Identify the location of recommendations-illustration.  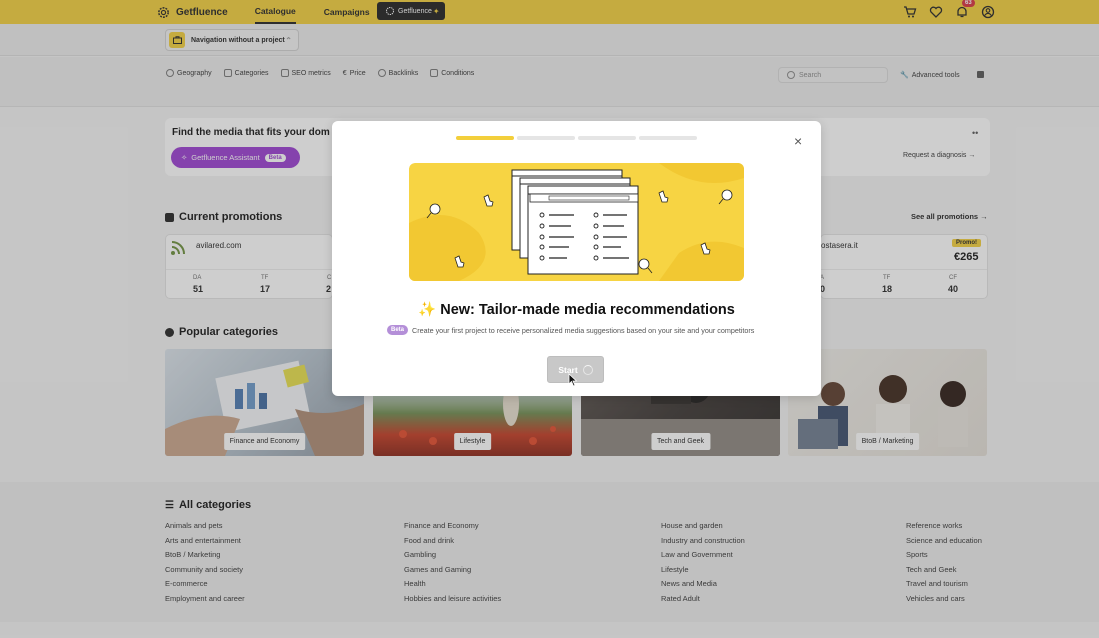
(576, 222).